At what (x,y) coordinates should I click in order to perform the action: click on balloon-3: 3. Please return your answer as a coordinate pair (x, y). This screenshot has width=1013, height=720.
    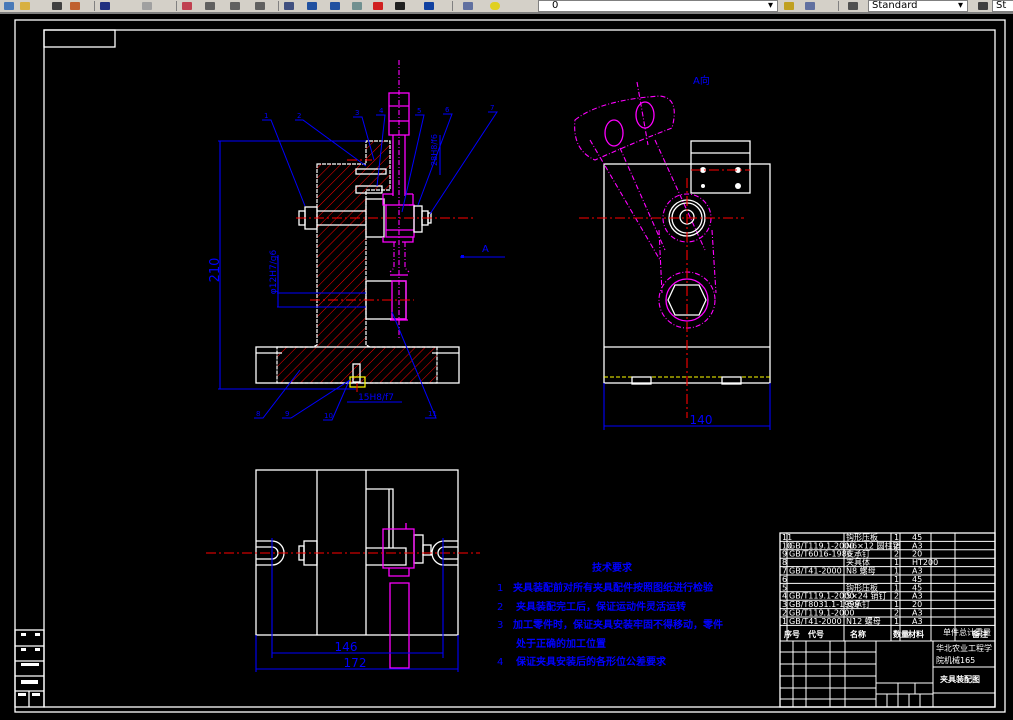
    Looking at the image, I should click on (357, 113).